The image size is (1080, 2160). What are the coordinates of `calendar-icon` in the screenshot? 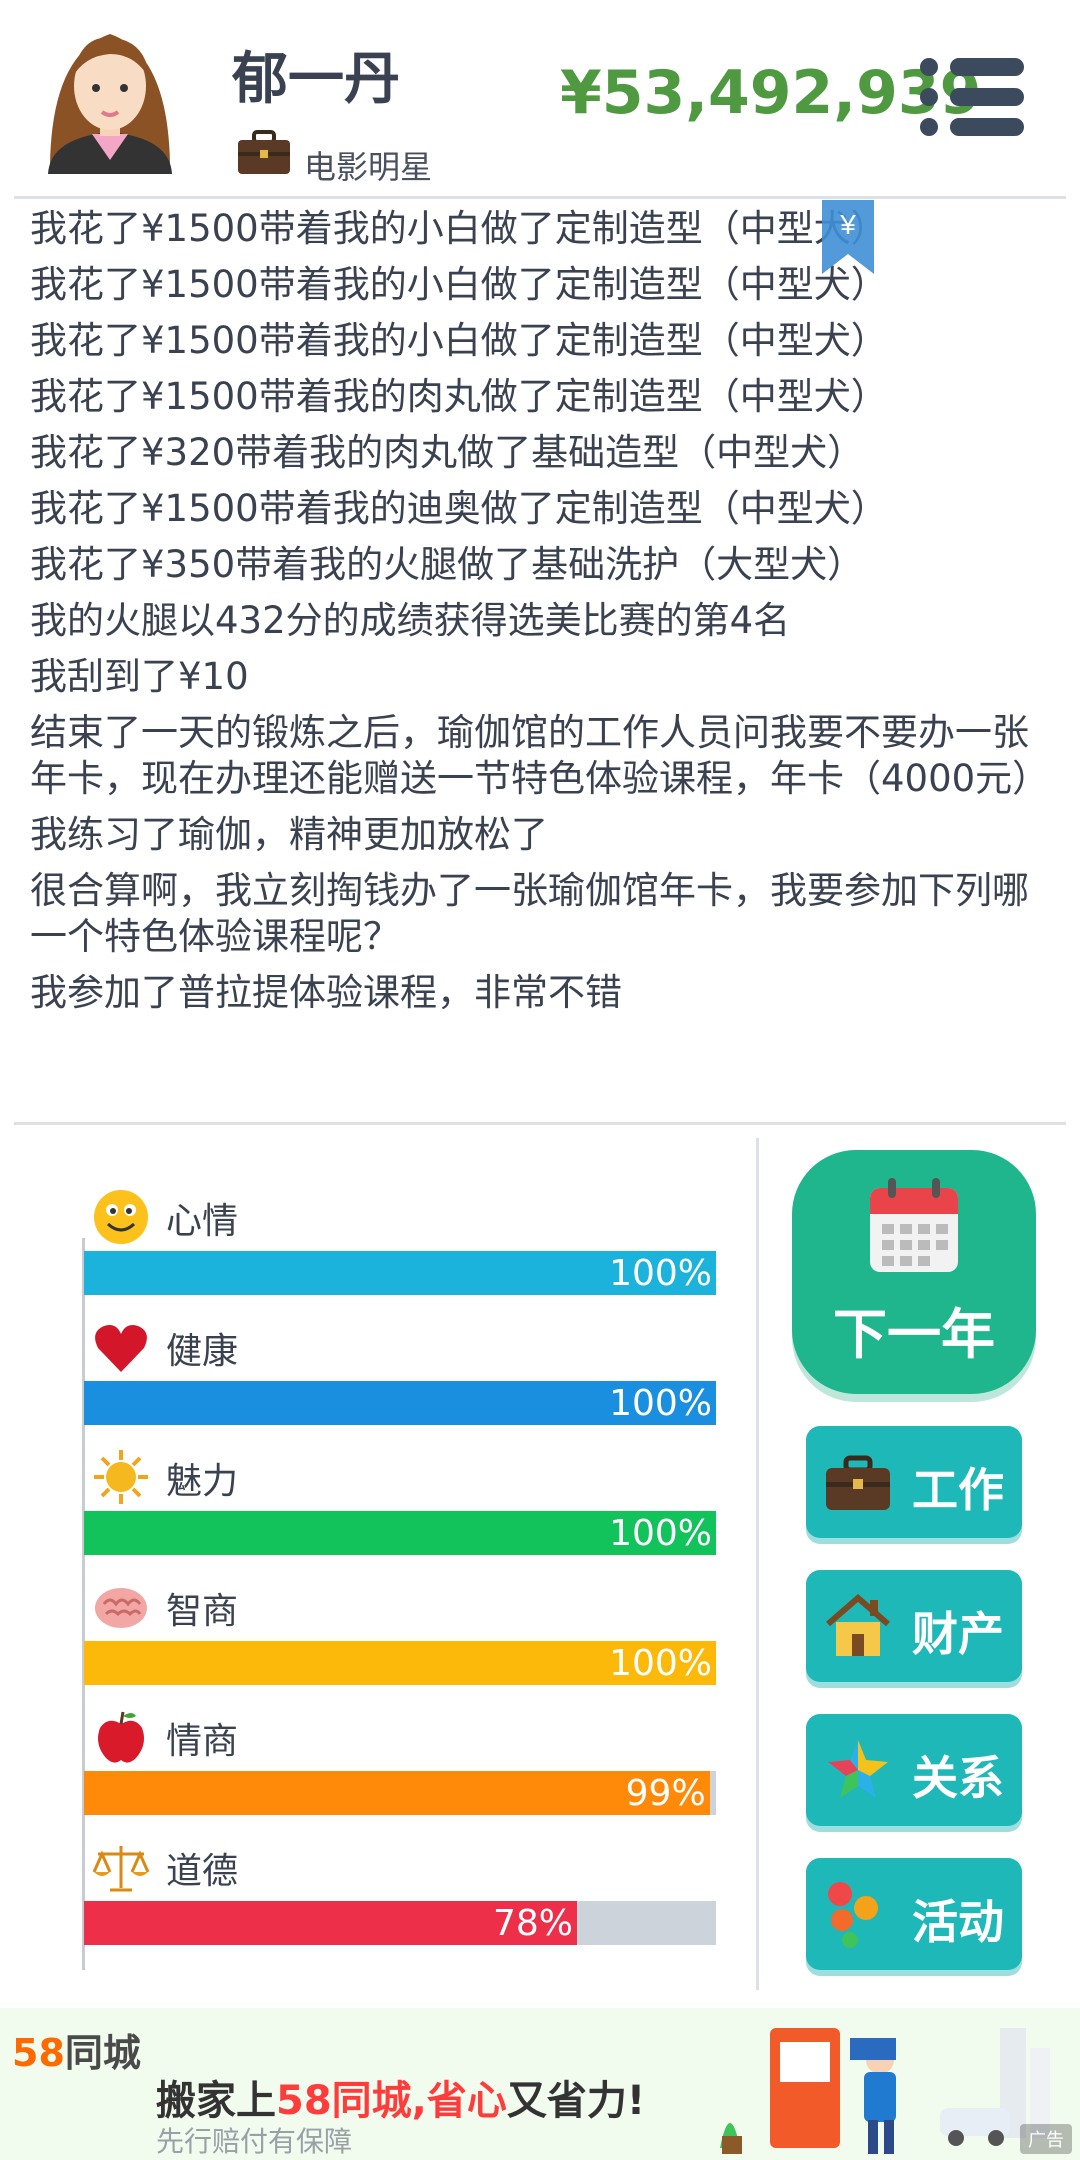 It's located at (914, 1225).